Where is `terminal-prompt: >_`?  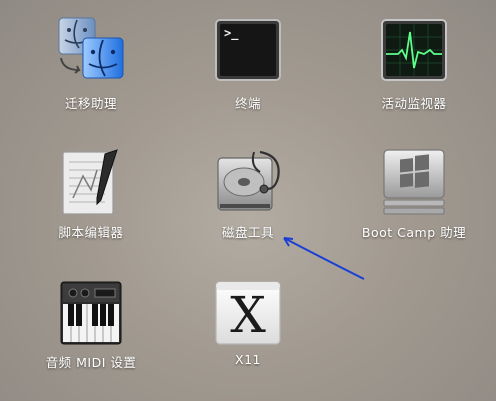 terminal-prompt: >_ is located at coordinates (231, 33).